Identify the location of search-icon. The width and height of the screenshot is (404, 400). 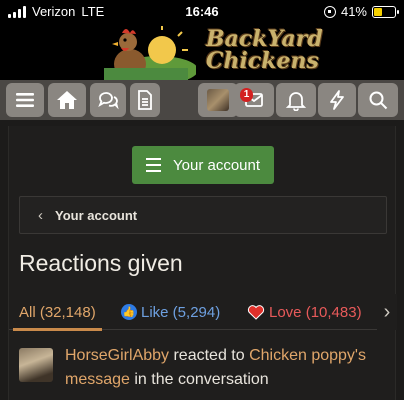
(378, 100).